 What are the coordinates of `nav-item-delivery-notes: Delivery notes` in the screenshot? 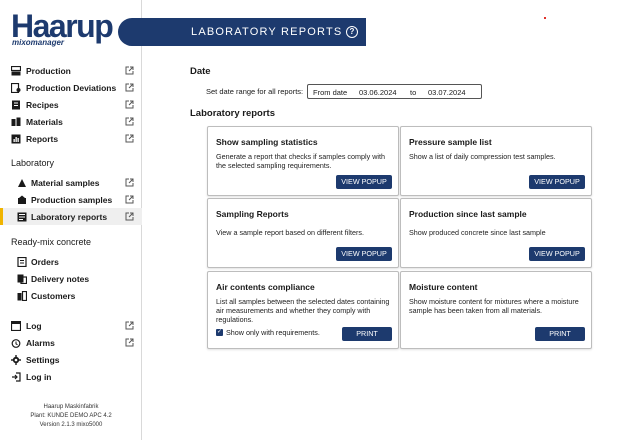 It's located at (71, 278).